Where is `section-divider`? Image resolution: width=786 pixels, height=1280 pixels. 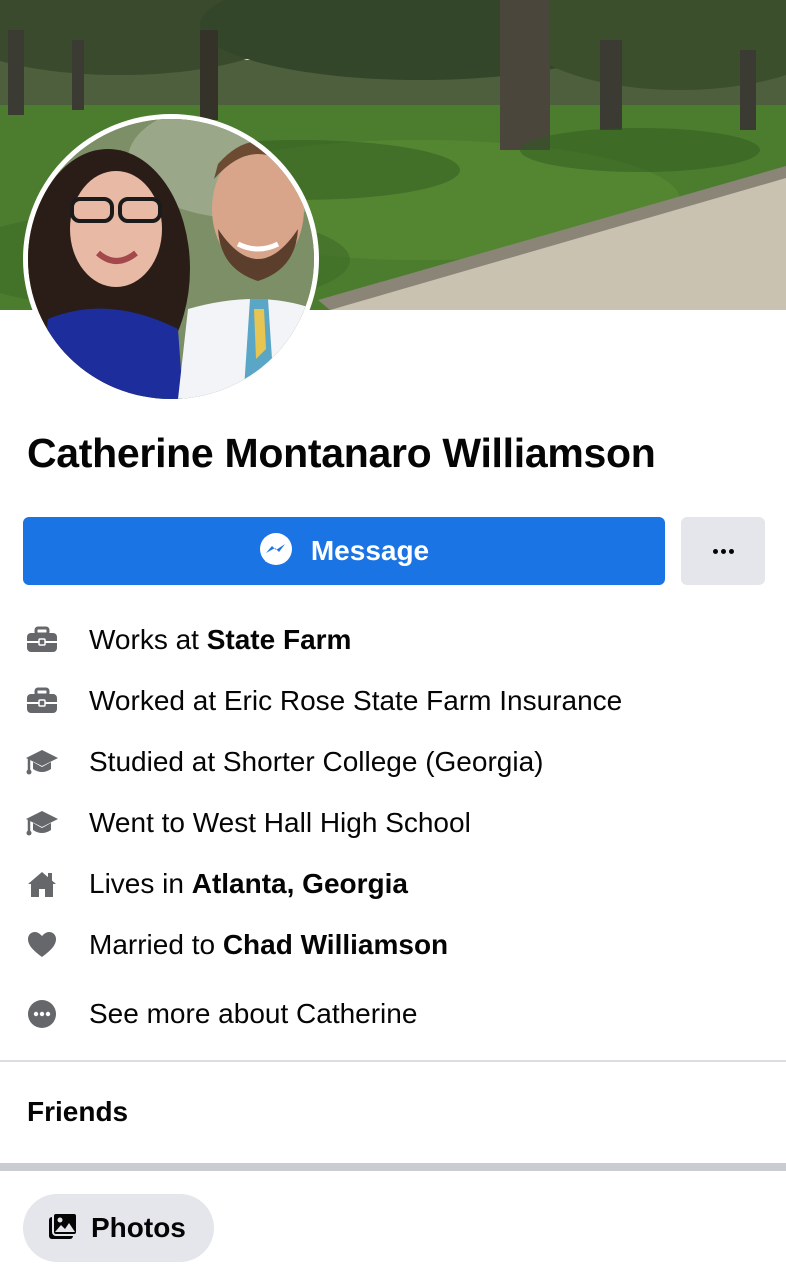
section-divider is located at coordinates (393, 1061).